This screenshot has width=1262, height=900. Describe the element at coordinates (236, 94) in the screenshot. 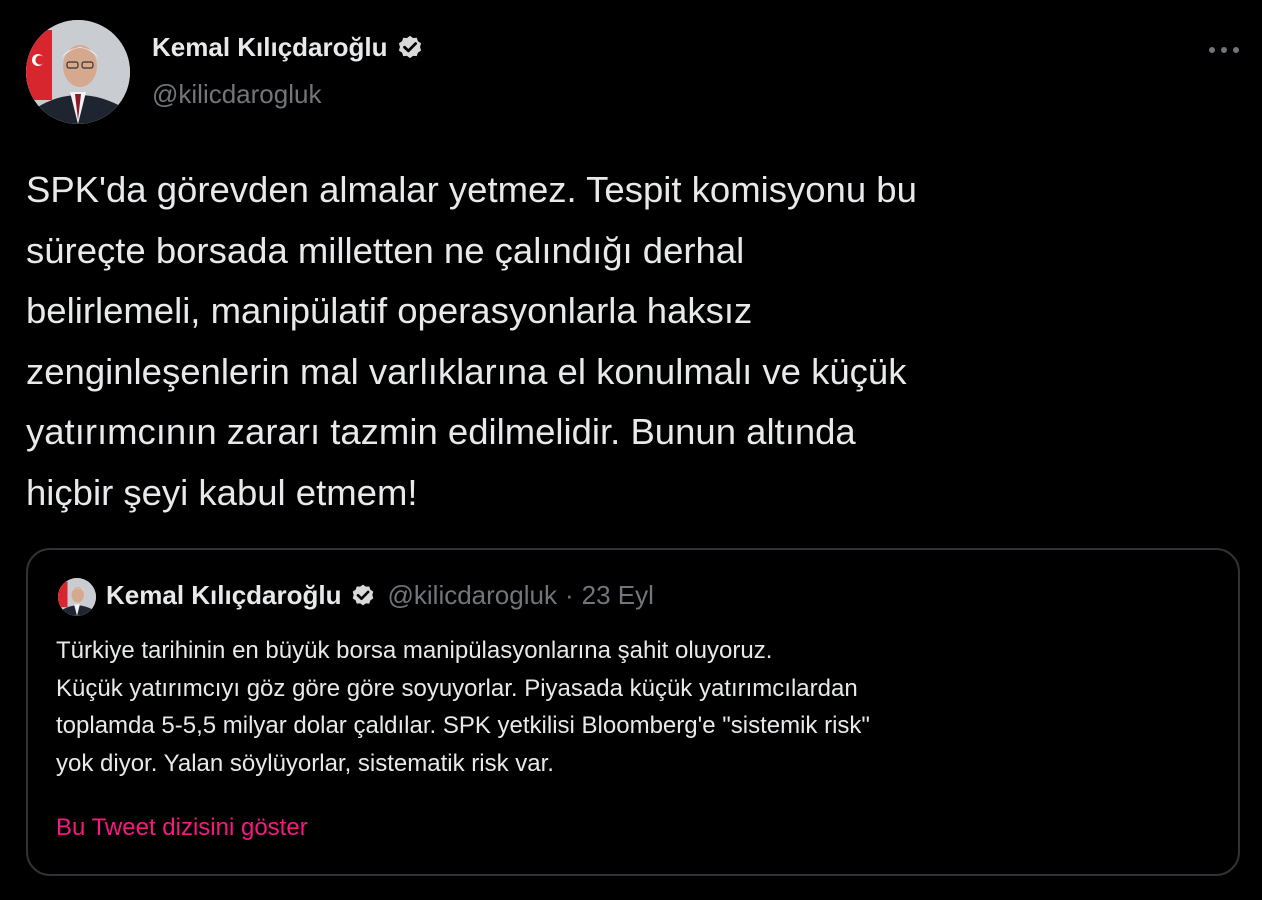

I see `author-handle: @kilicdarogluk` at that location.